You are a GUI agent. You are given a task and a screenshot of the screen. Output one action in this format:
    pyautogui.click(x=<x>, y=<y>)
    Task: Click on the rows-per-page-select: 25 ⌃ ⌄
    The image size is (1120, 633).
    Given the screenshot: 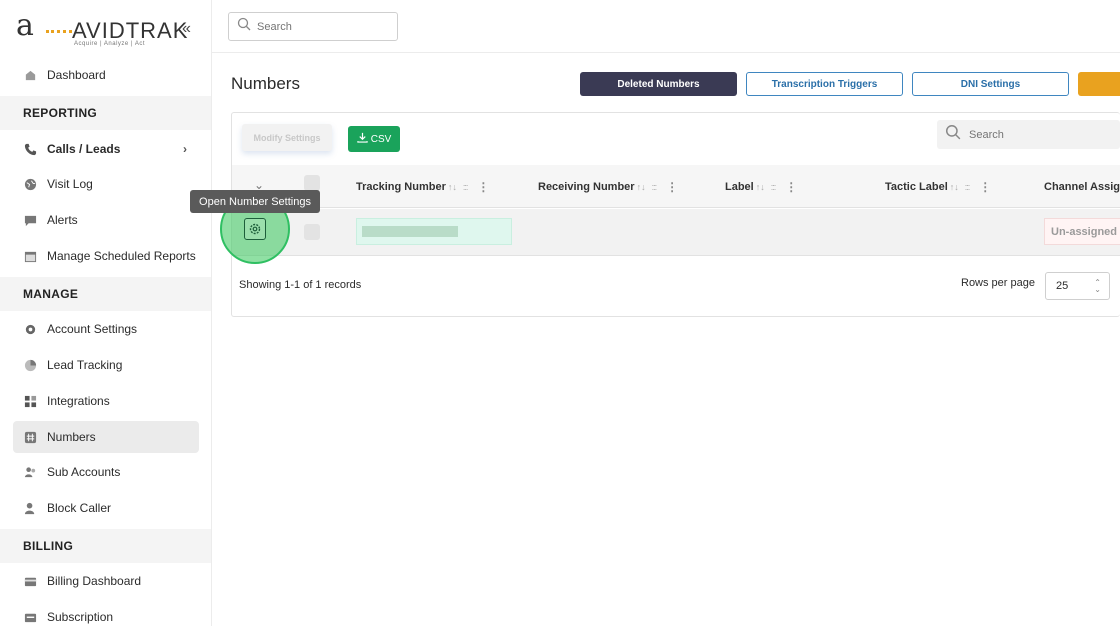 What is the action you would take?
    pyautogui.click(x=1077, y=286)
    